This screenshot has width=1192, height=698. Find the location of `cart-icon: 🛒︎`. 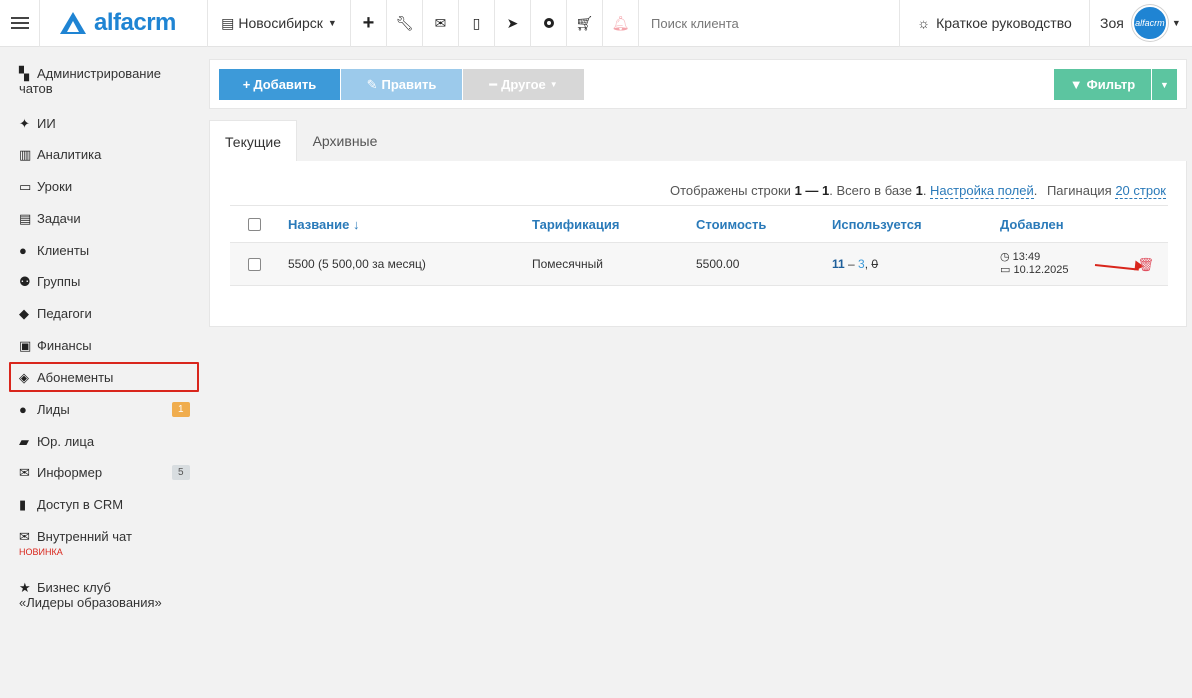

cart-icon: 🛒︎ is located at coordinates (584, 22).